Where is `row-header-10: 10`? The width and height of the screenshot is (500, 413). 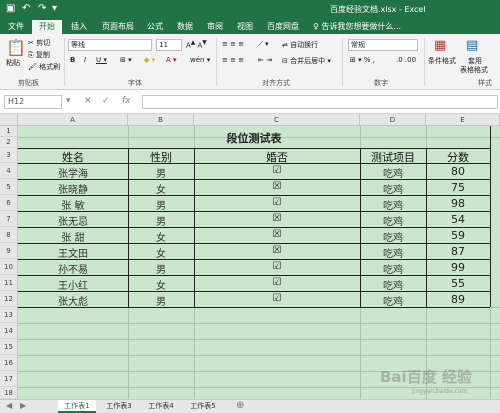 row-header-10: 10 is located at coordinates (9, 267).